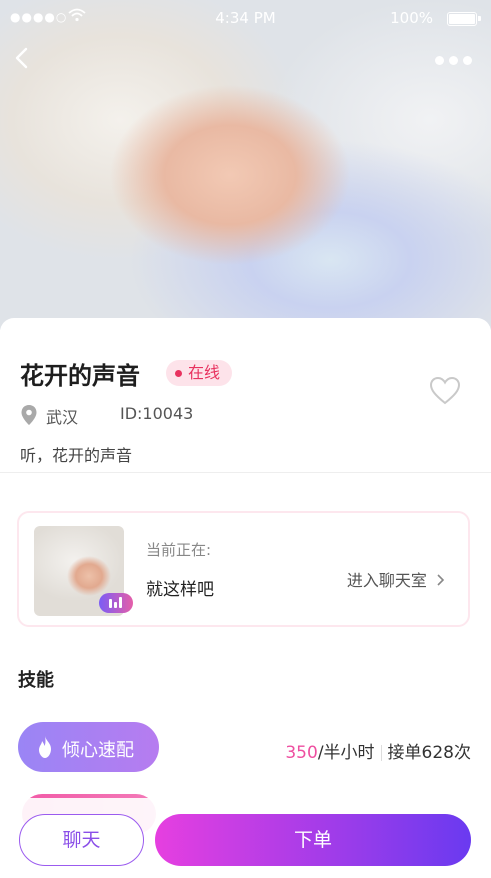  Describe the element at coordinates (346, 753) in the screenshot. I see `price-unit: /半小时` at that location.